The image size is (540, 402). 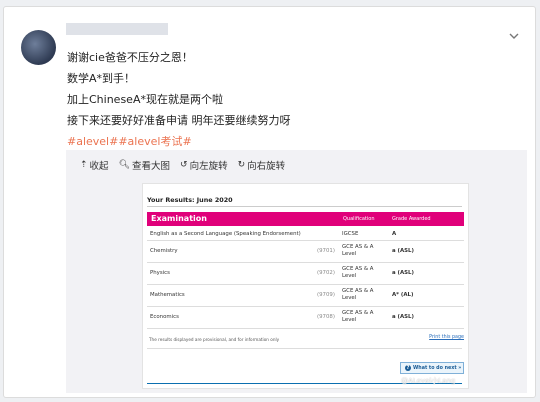 What do you see at coordinates (179, 141) in the screenshot?
I see `hashtags: #alevel##alevel考试#` at bounding box center [179, 141].